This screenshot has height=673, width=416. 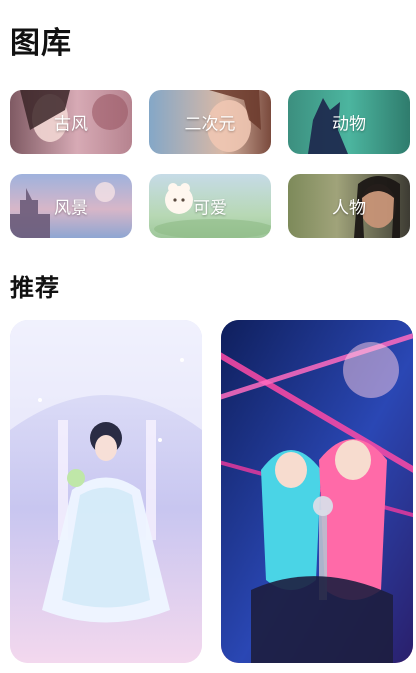 I want to click on category-label: 二次元, so click(x=210, y=124).